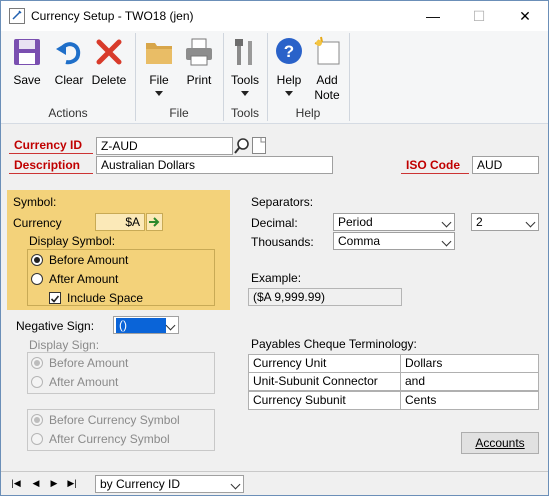  What do you see at coordinates (17, 16) in the screenshot?
I see `window-icon` at bounding box center [17, 16].